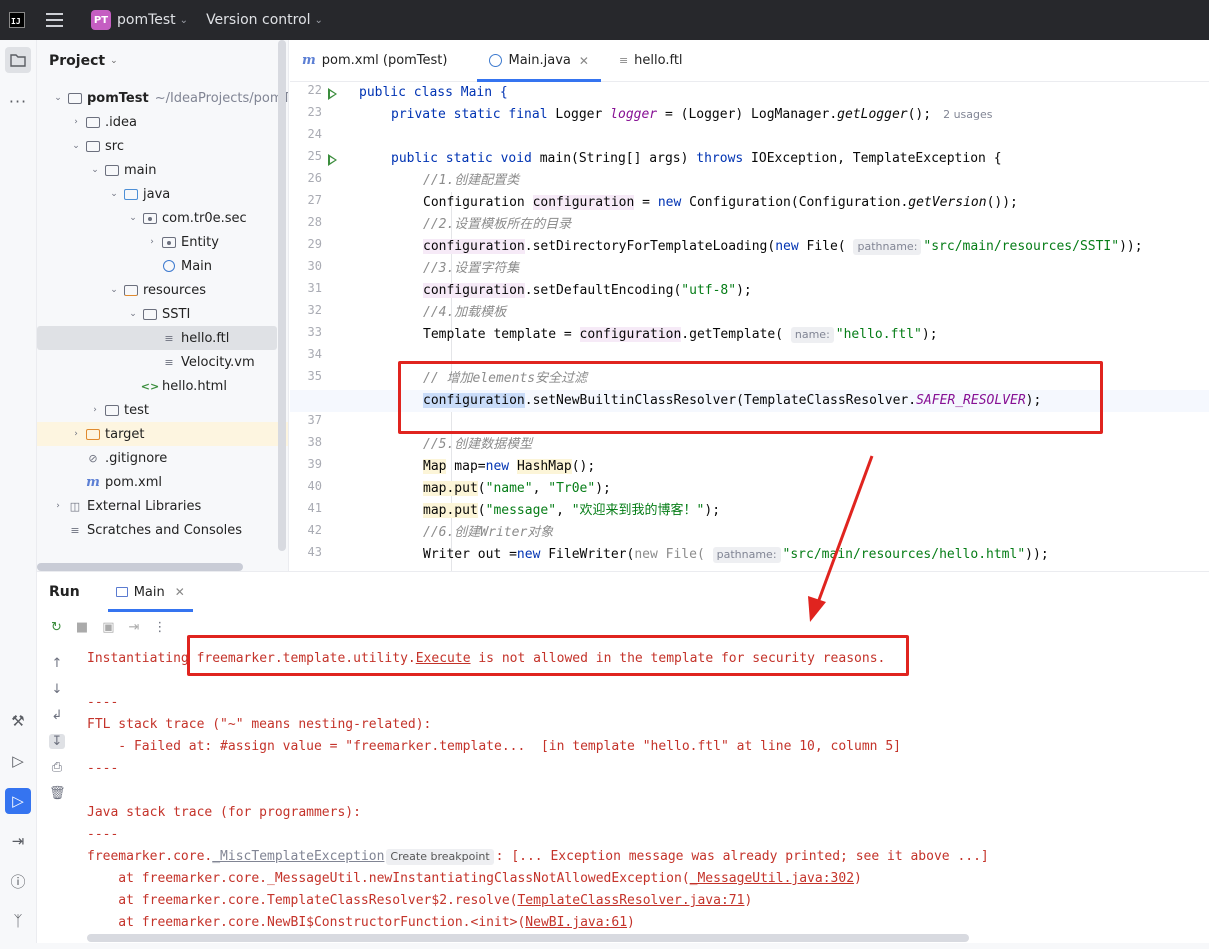  What do you see at coordinates (440, 857) in the screenshot?
I see `create-breakpoint-button: Create breakpoint` at bounding box center [440, 857].